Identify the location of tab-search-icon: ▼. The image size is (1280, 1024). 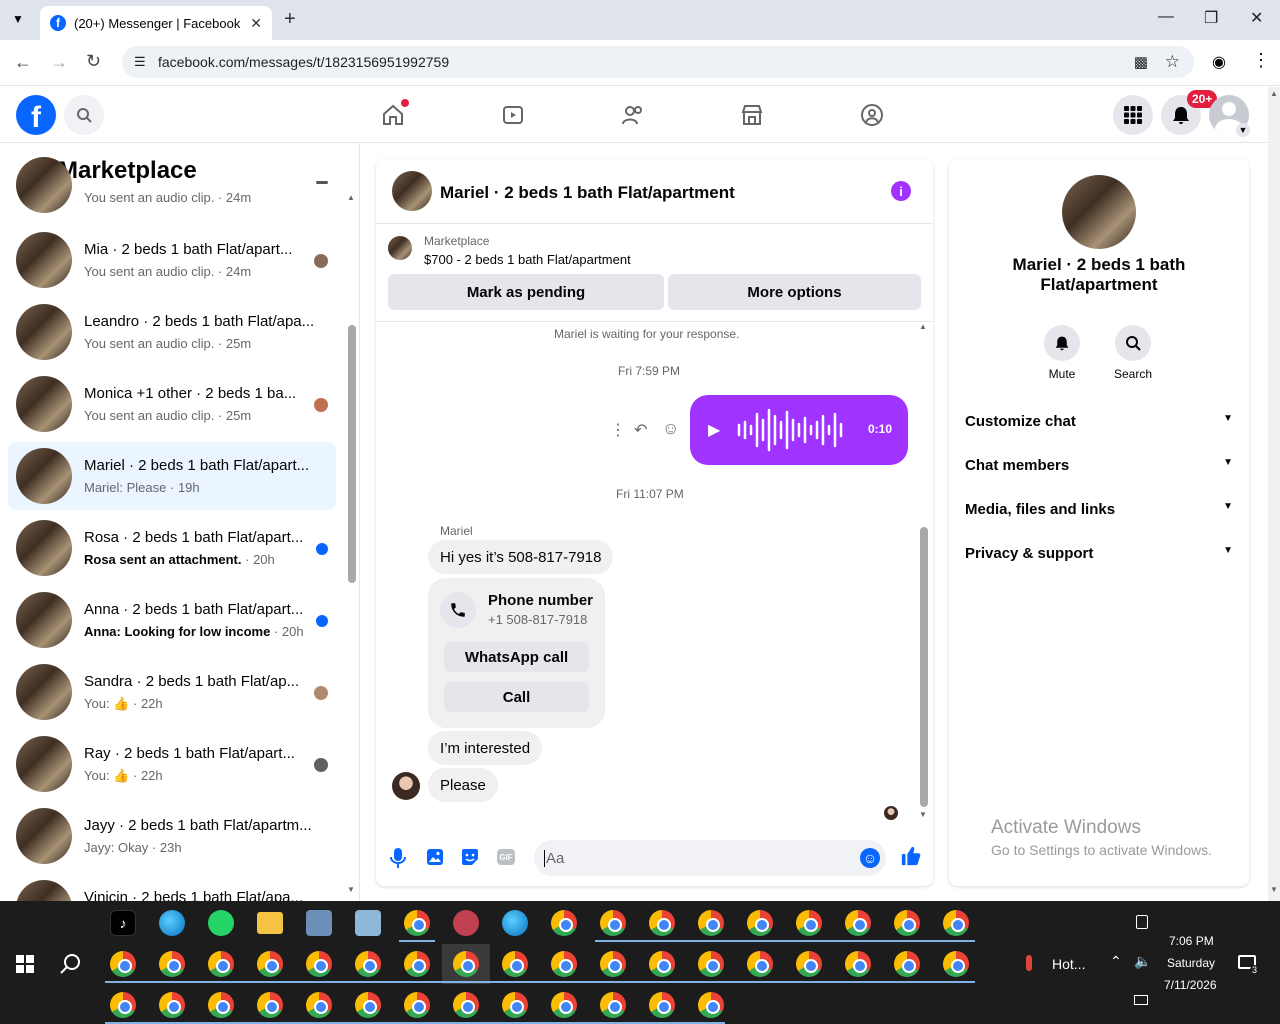
(18, 19).